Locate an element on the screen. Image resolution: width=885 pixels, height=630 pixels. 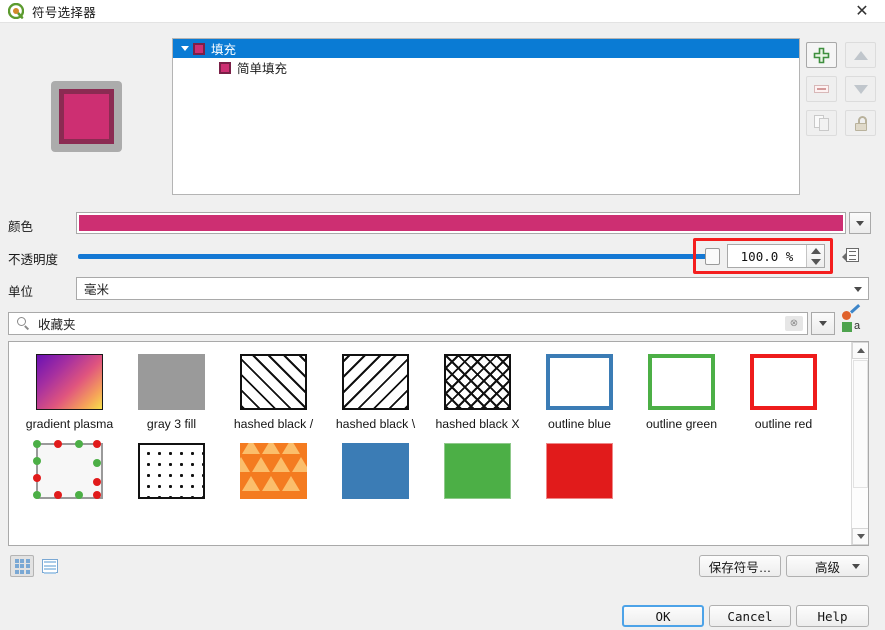
ok-button: OK is located at coordinates (663, 616).